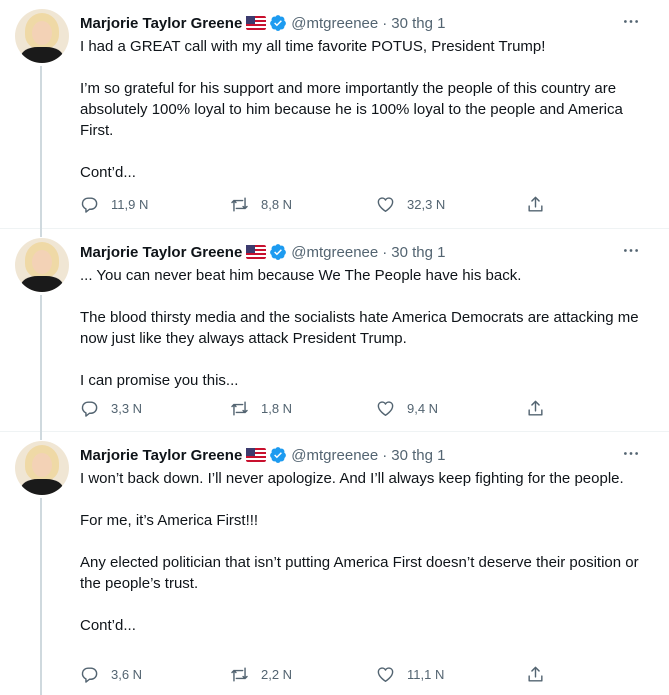 Image resolution: width=669 pixels, height=695 pixels. I want to click on like-count: 32,3 N, so click(426, 204).